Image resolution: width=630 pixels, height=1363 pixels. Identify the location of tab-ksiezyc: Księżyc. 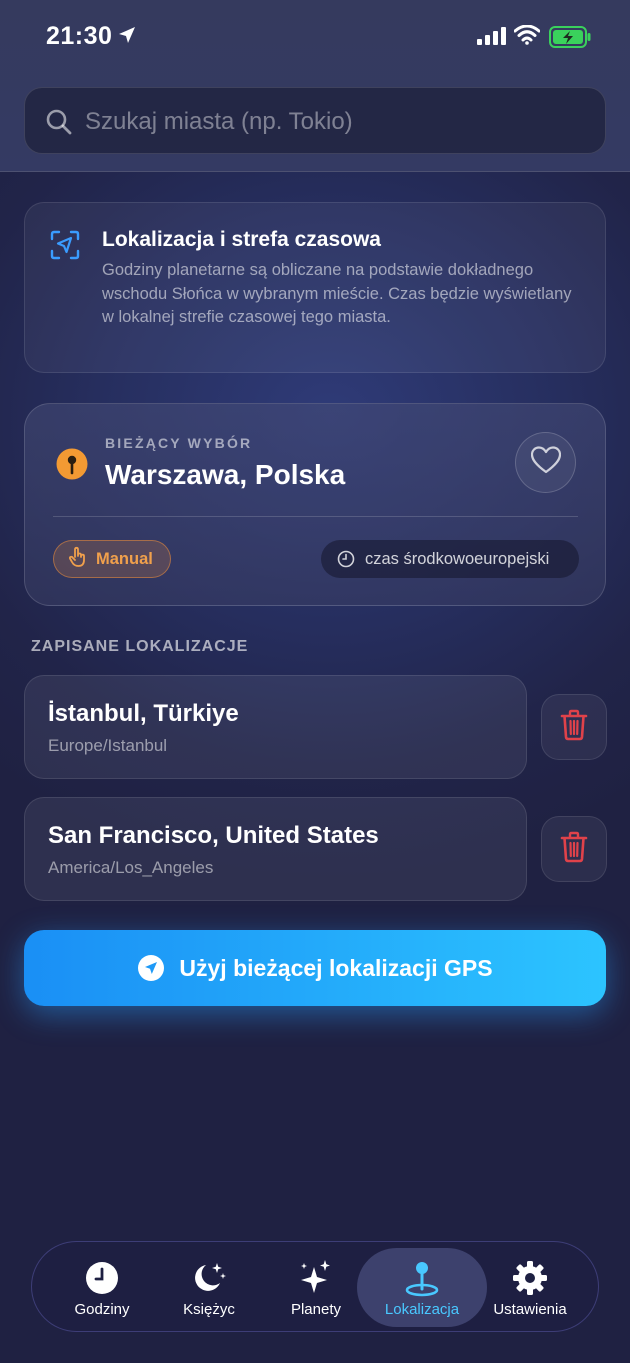
(209, 1287).